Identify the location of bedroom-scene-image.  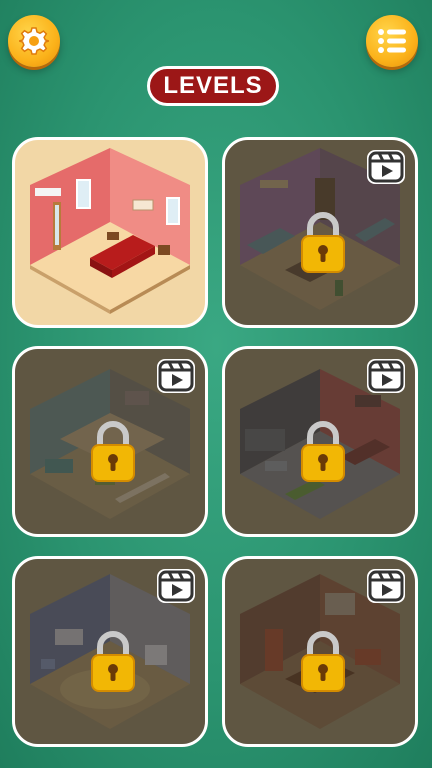
(110, 231).